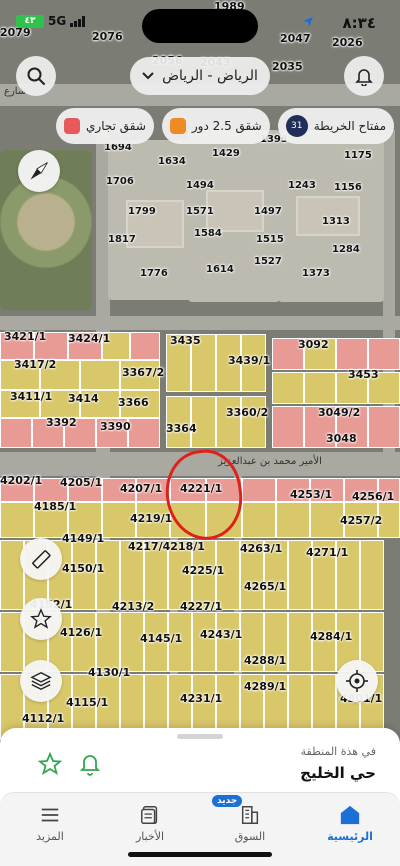 The image size is (400, 866). What do you see at coordinates (149, 815) in the screenshot?
I see `news-icon` at bounding box center [149, 815].